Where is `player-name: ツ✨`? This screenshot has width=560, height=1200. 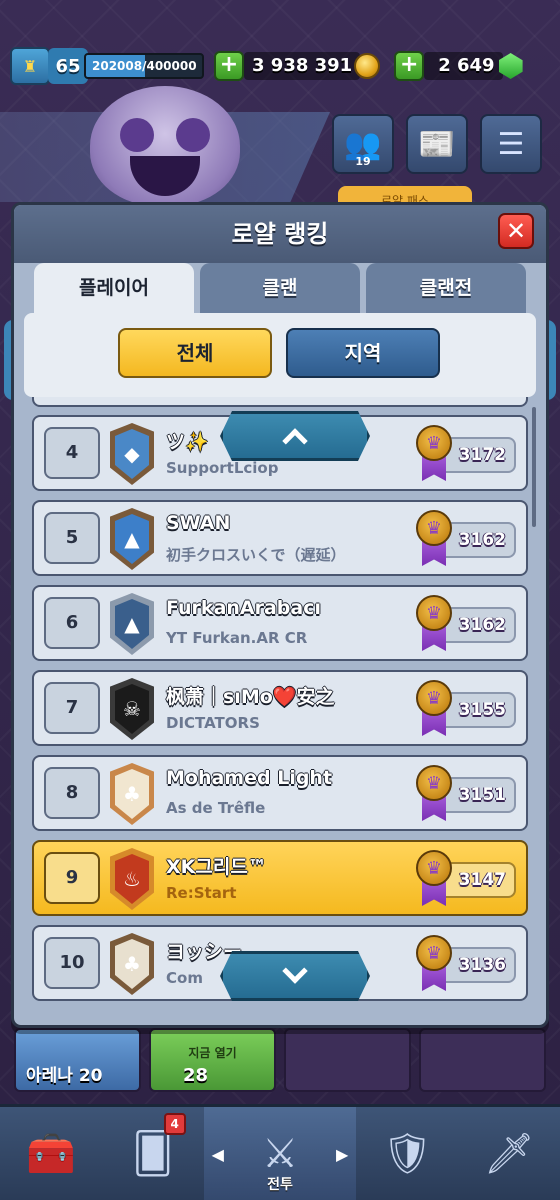
player-name: ツ✨ is located at coordinates (187, 442).